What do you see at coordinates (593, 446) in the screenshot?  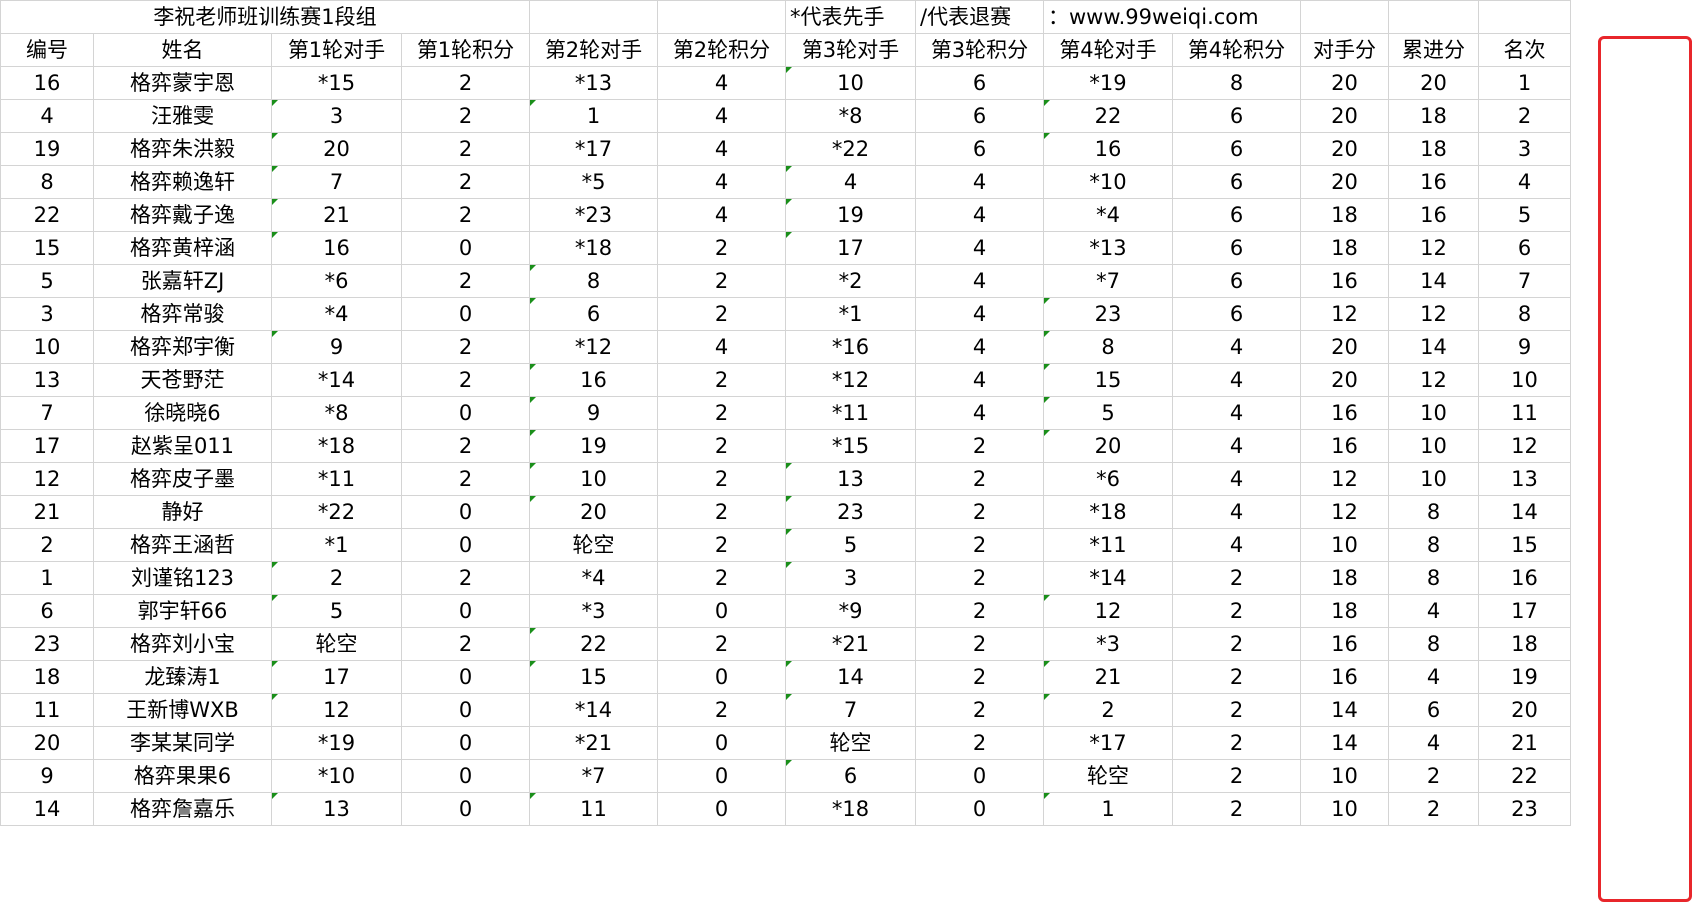 I see `table-cell: 19` at bounding box center [593, 446].